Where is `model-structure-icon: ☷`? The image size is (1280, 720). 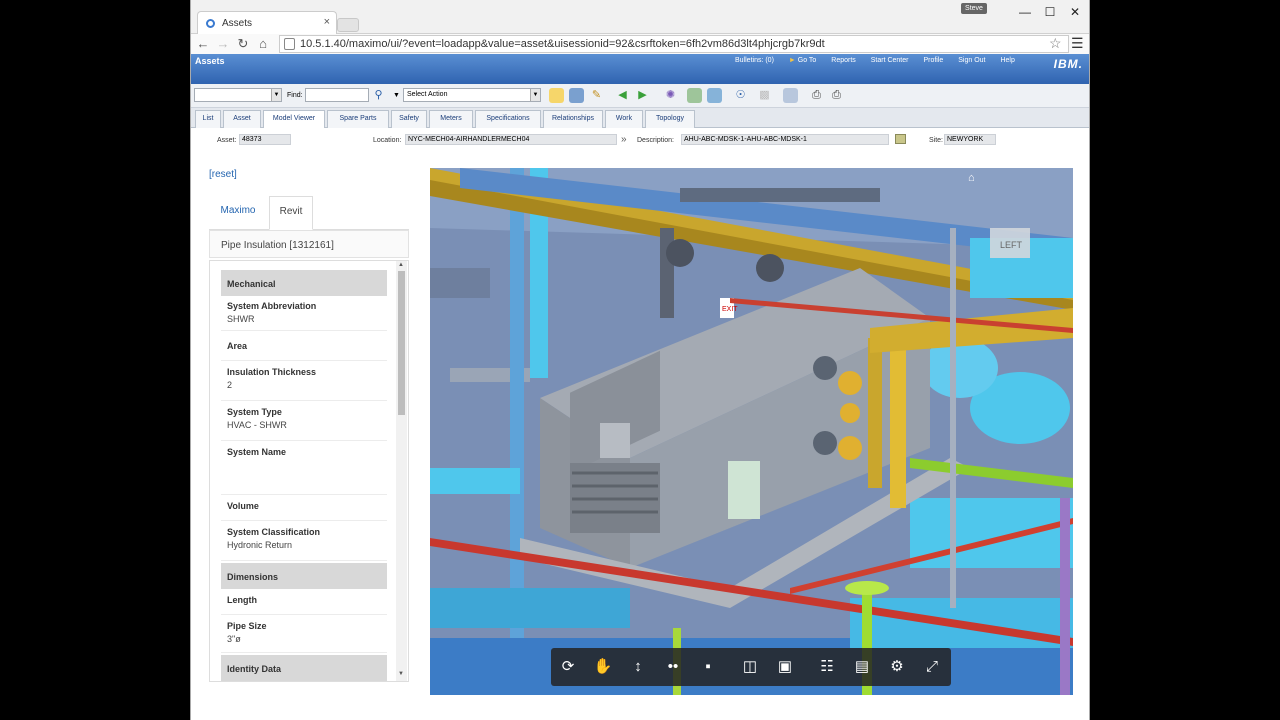
model-structure-icon: ☷ is located at coordinates (827, 667).